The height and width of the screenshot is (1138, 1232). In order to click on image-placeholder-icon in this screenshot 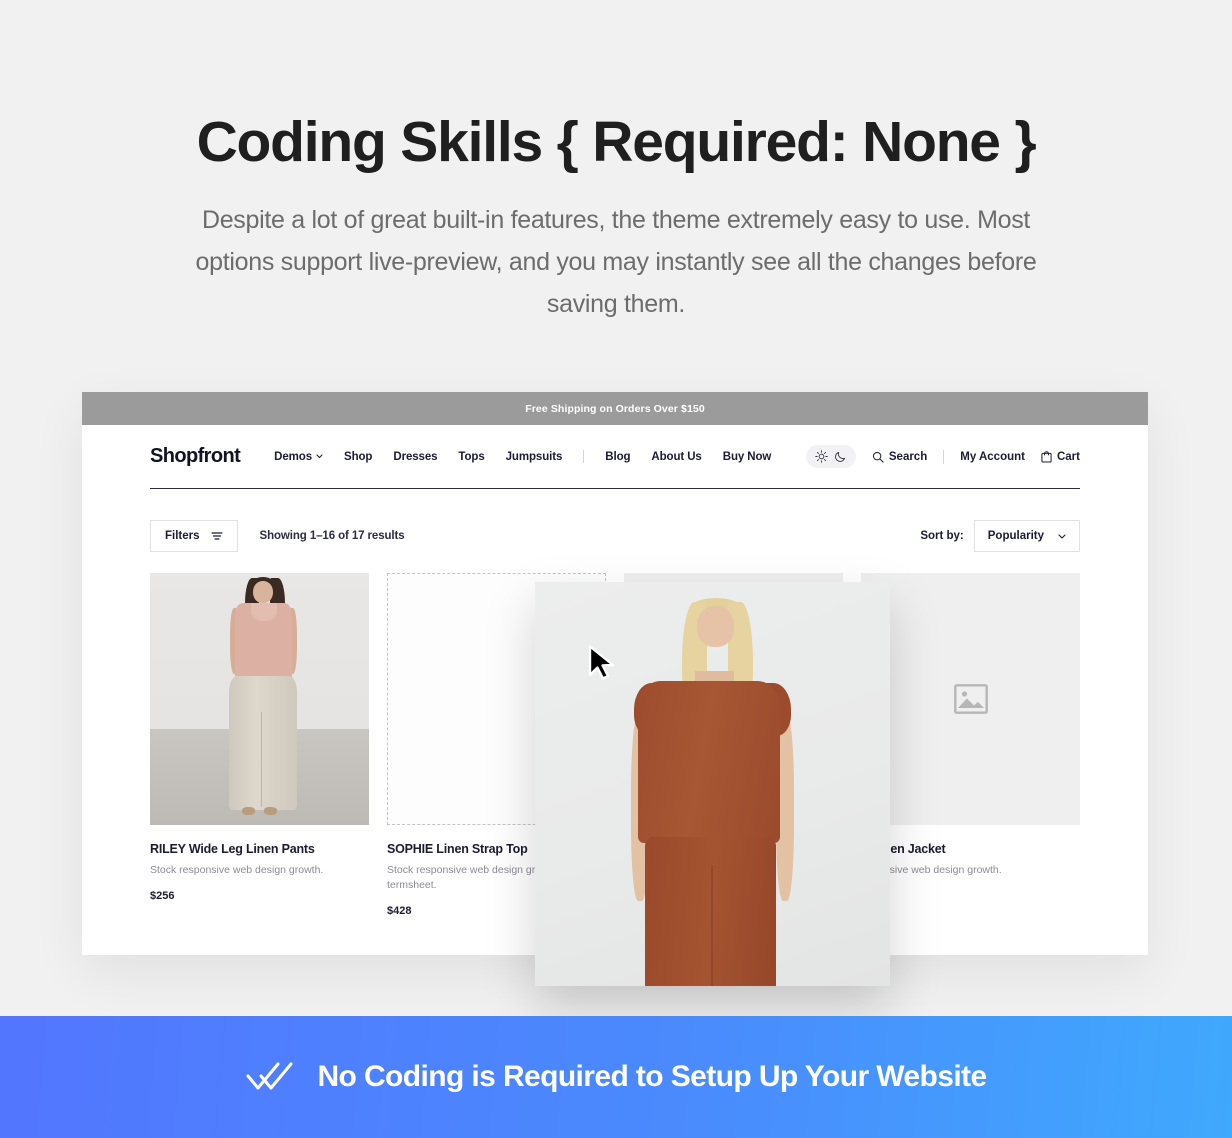, I will do `click(970, 699)`.